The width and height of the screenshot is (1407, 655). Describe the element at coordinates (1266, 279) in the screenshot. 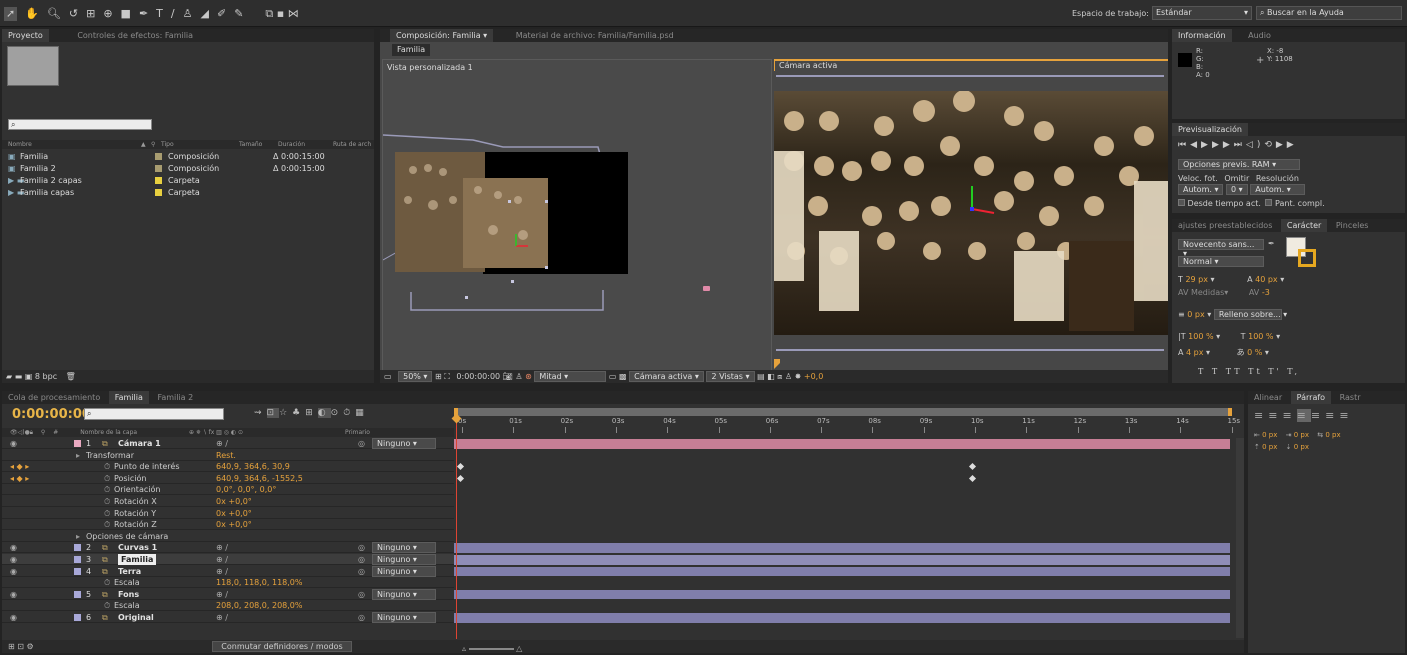

I see `leading-value: 40 px` at that location.